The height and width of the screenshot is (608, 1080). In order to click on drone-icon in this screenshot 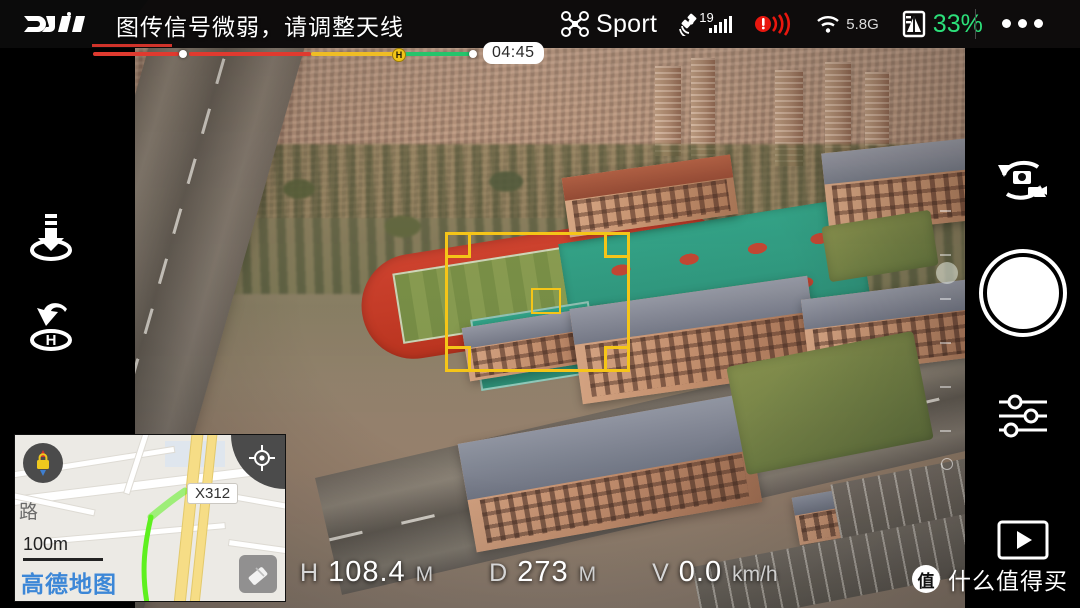, I will do `click(575, 24)`.